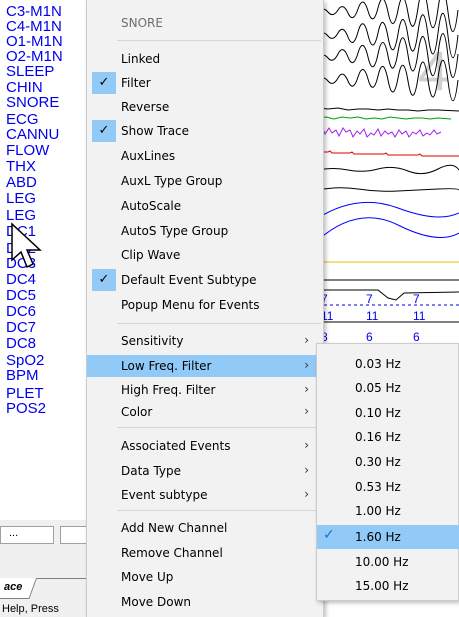 This screenshot has width=459, height=617. What do you see at coordinates (205, 412) in the screenshot?
I see `menu-item-color: Color ›` at bounding box center [205, 412].